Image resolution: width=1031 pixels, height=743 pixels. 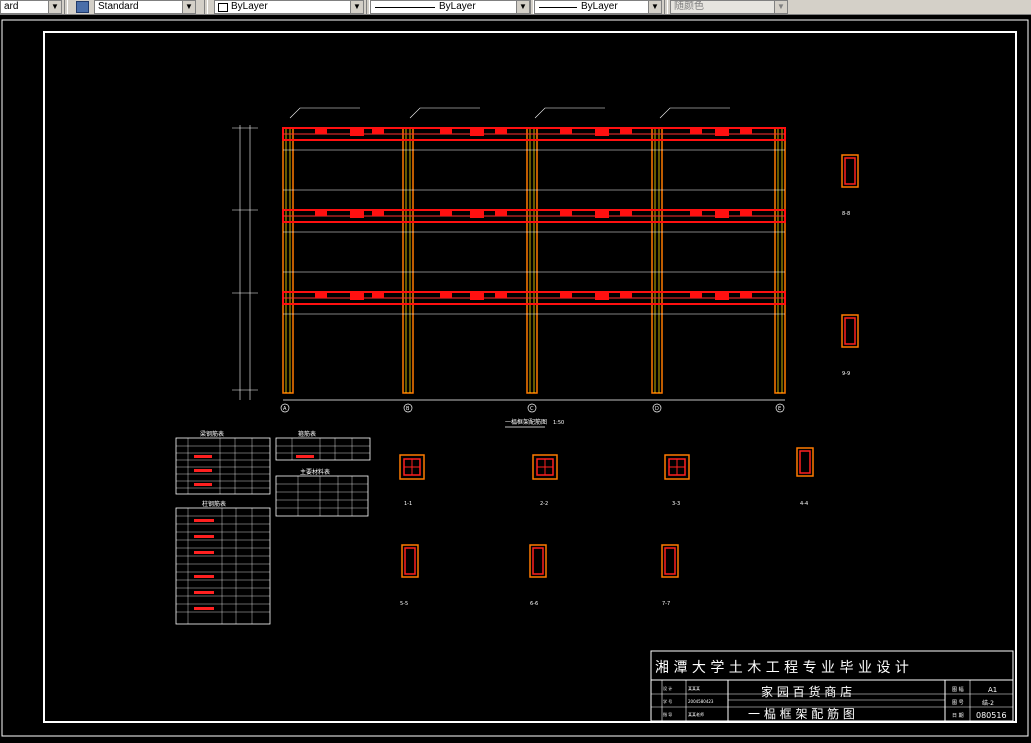 What do you see at coordinates (991, 715) in the screenshot?
I see `date-value: 080516` at bounding box center [991, 715].